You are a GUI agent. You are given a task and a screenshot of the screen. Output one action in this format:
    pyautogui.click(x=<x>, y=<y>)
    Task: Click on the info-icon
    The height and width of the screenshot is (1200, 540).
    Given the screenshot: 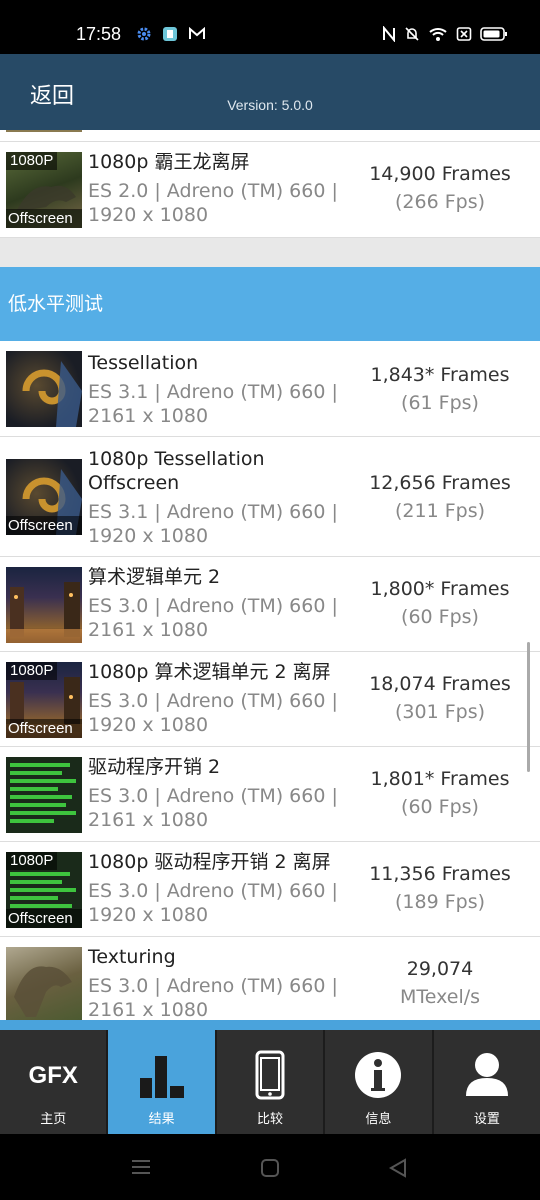 What is the action you would take?
    pyautogui.click(x=378, y=1075)
    